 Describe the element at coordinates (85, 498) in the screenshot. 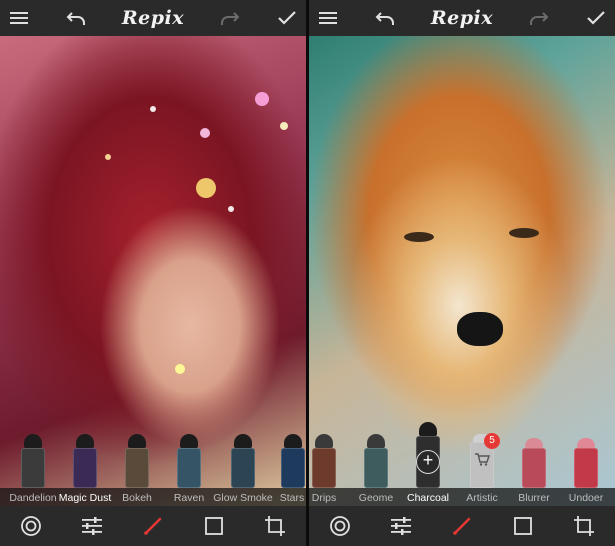

I see `brush-label: Magic Dust` at that location.